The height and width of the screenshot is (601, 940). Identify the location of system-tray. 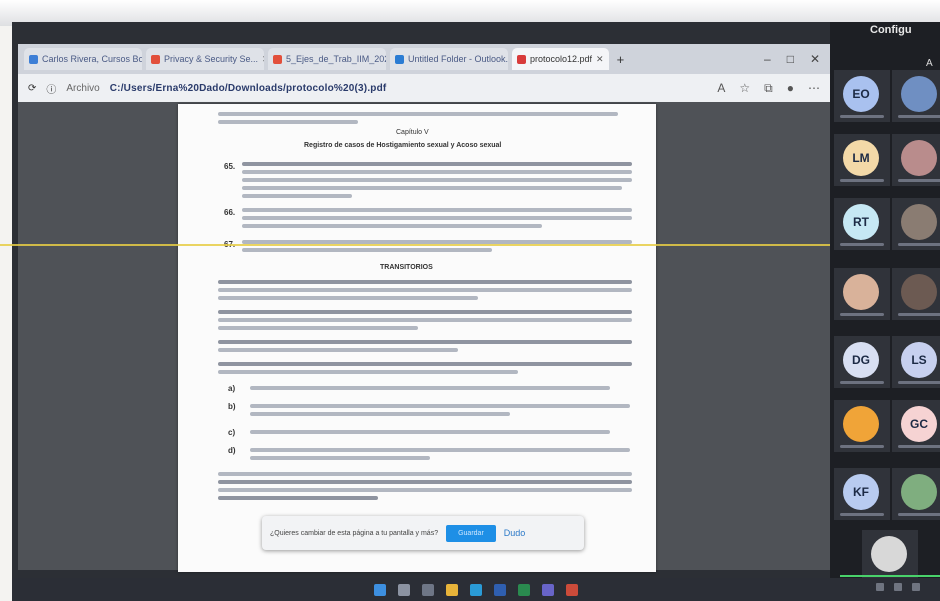
(898, 587).